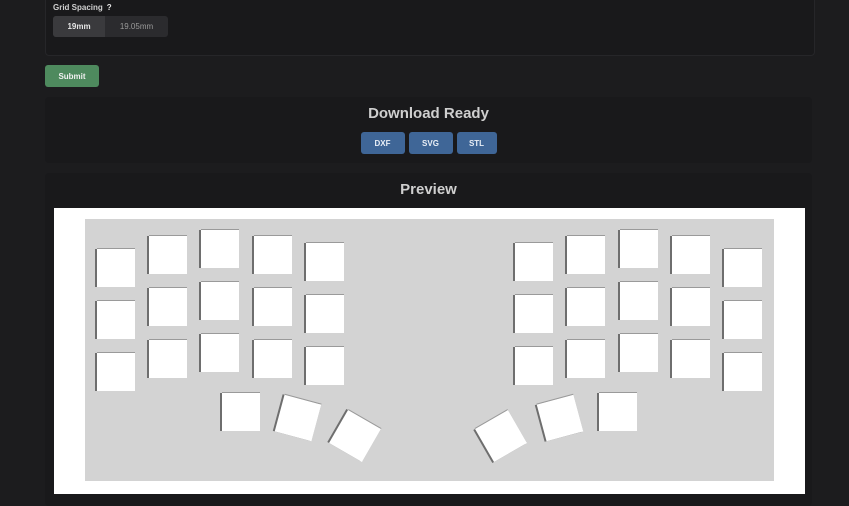 Image resolution: width=849 pixels, height=506 pixels. What do you see at coordinates (168, 359) in the screenshot?
I see `key-left-c2-r3` at bounding box center [168, 359].